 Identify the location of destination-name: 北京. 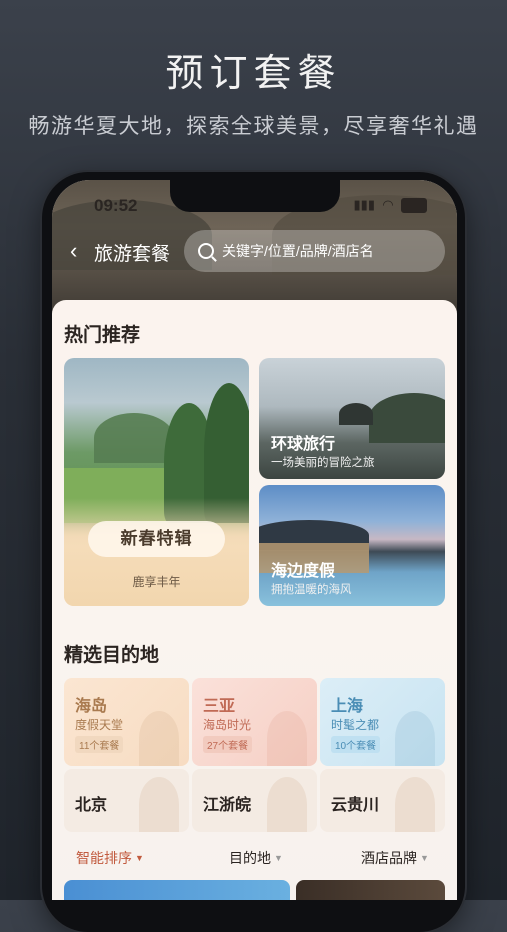
(91, 805).